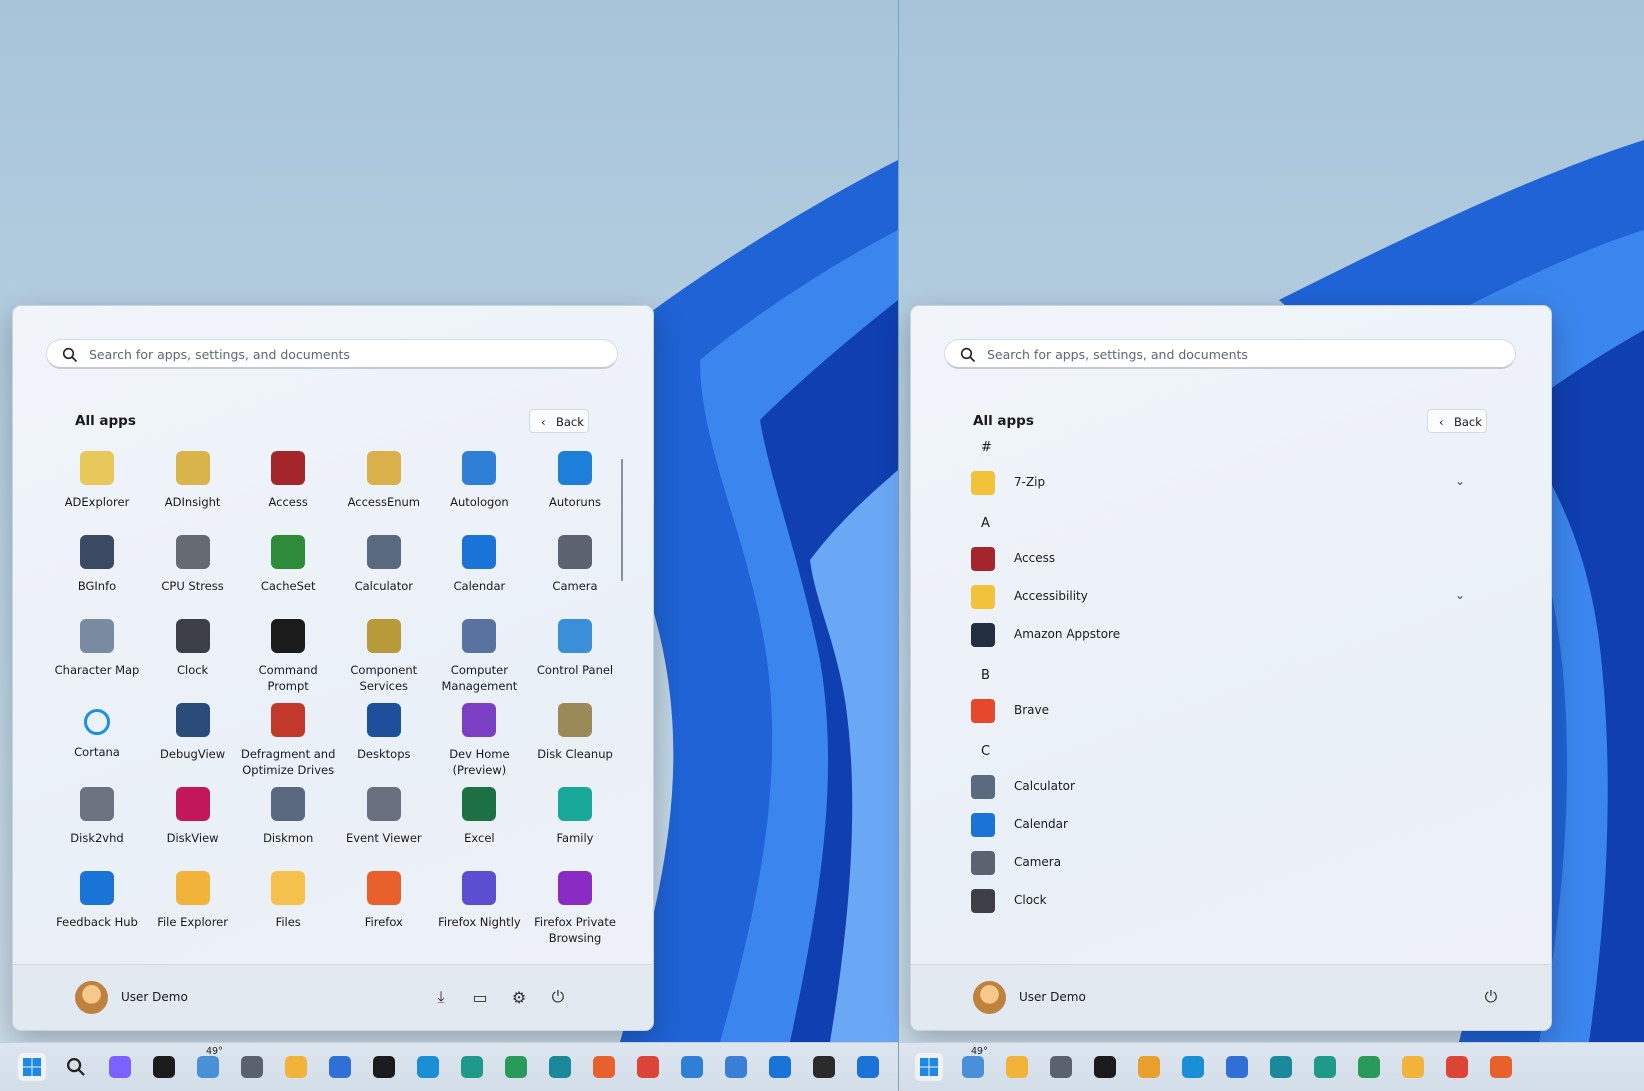 The height and width of the screenshot is (1091, 1644). Describe the element at coordinates (288, 913) in the screenshot. I see `app-tile: Files` at that location.